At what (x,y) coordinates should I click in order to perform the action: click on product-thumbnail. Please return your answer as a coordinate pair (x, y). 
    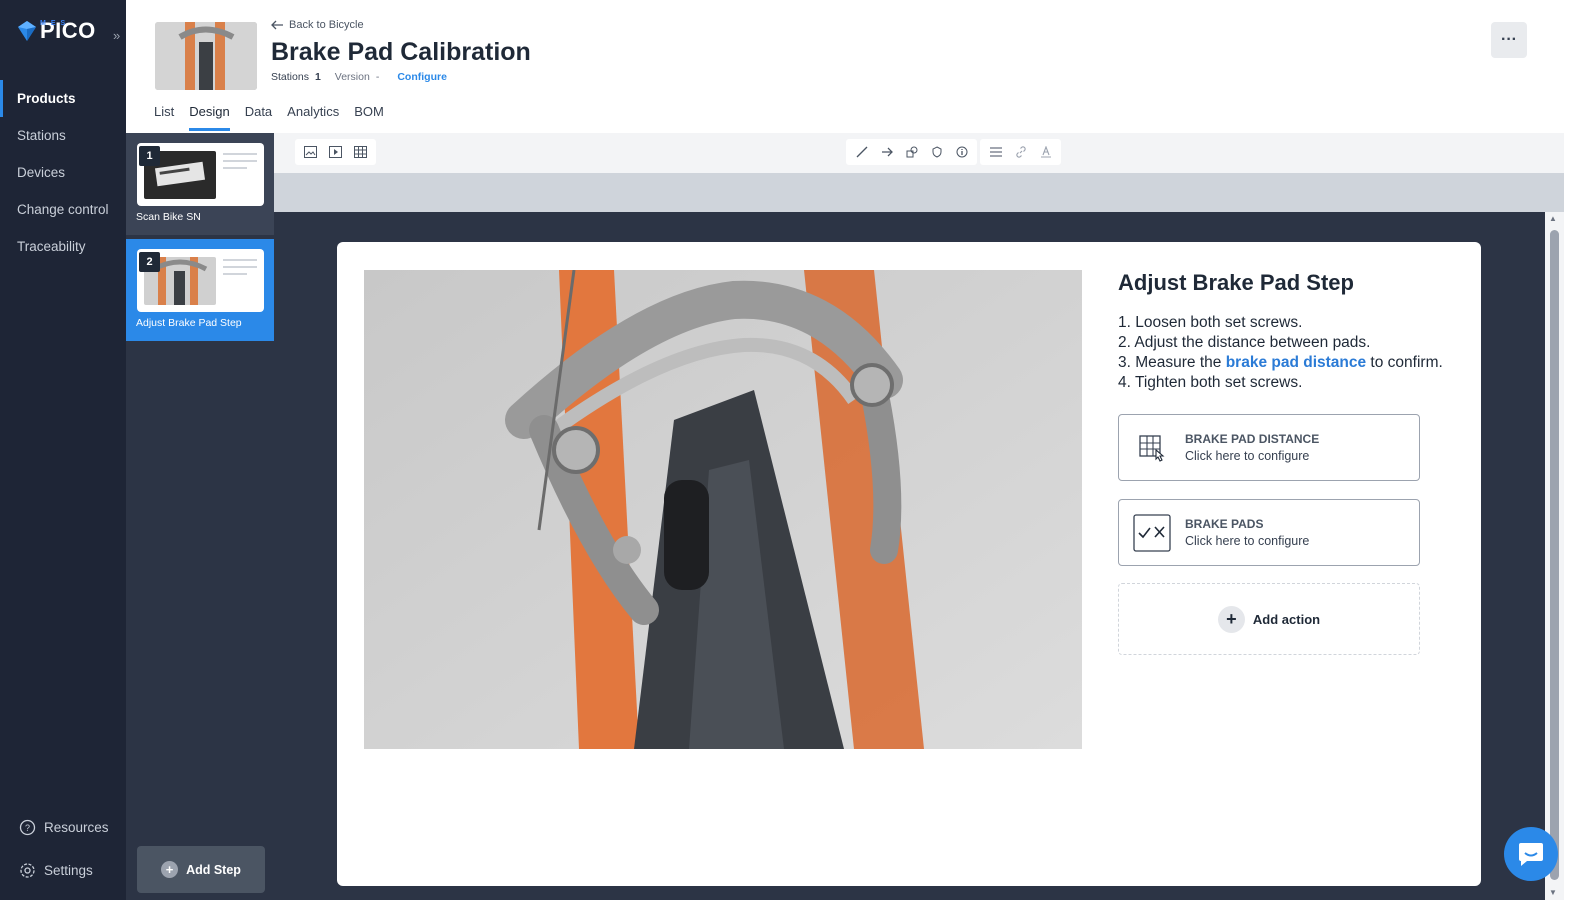
    Looking at the image, I should click on (206, 56).